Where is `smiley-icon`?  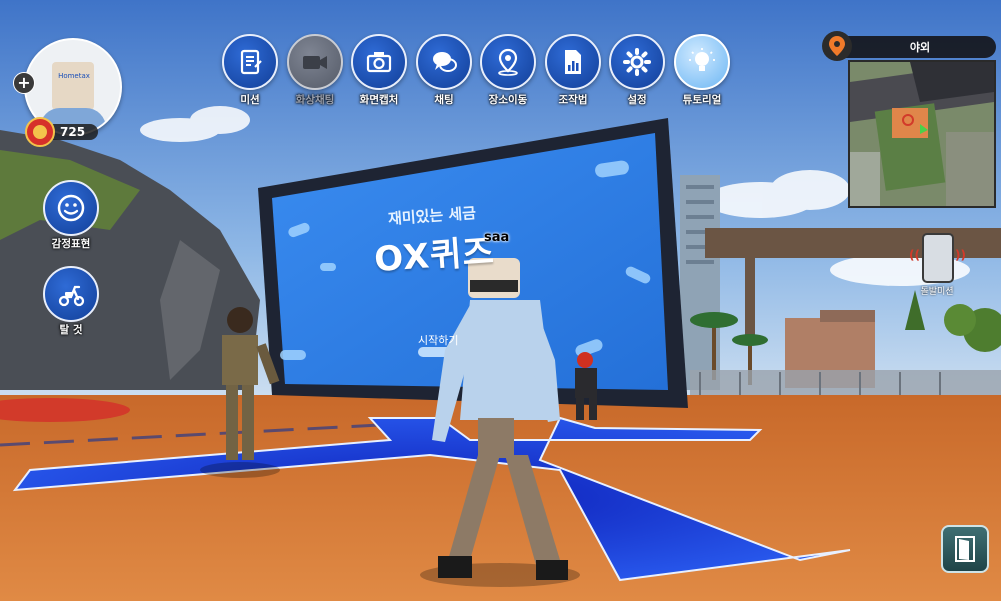
smiley-icon is located at coordinates (71, 208).